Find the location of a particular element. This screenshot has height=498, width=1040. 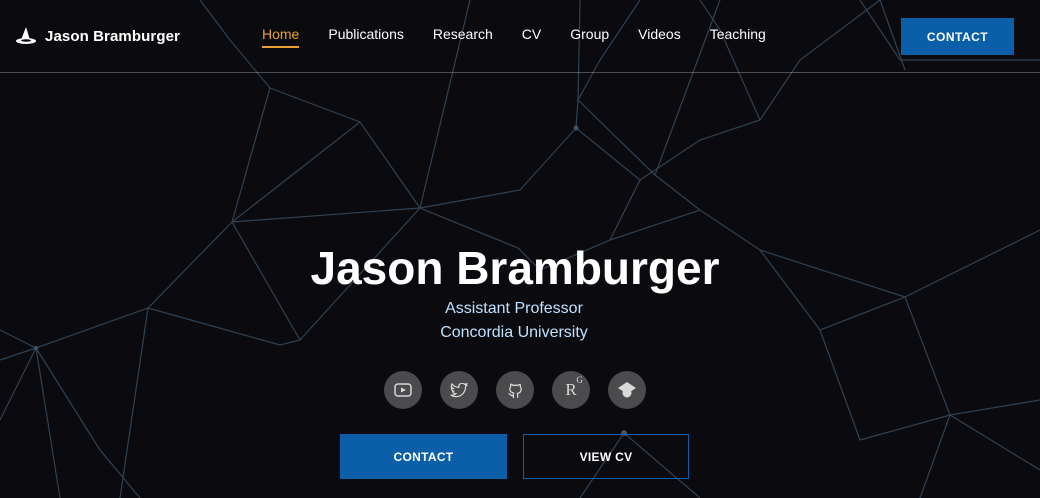

researchgate-letter: R is located at coordinates (571, 389).